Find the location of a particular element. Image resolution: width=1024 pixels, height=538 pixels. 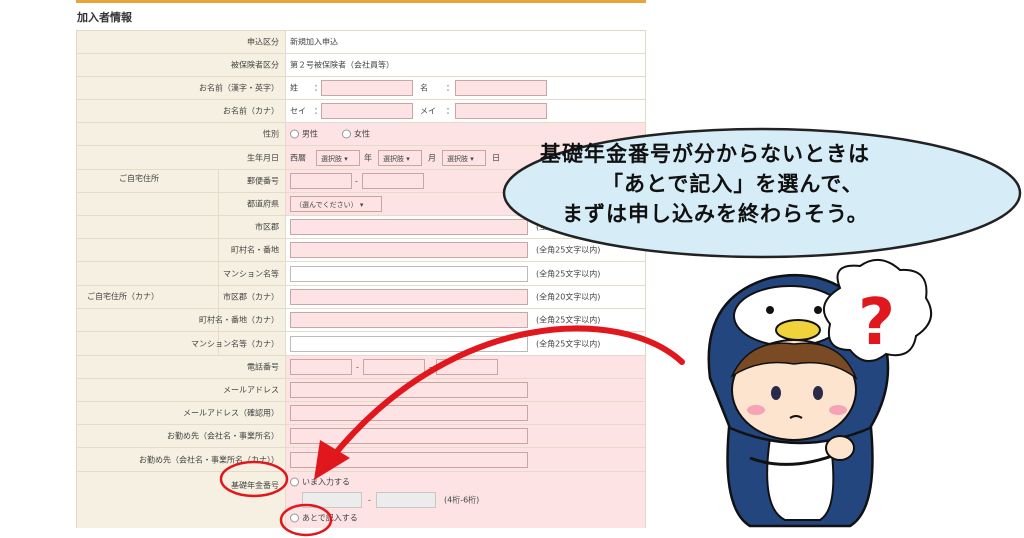

insured-type-value: 第２号被保険者（会社員等） is located at coordinates (342, 65).